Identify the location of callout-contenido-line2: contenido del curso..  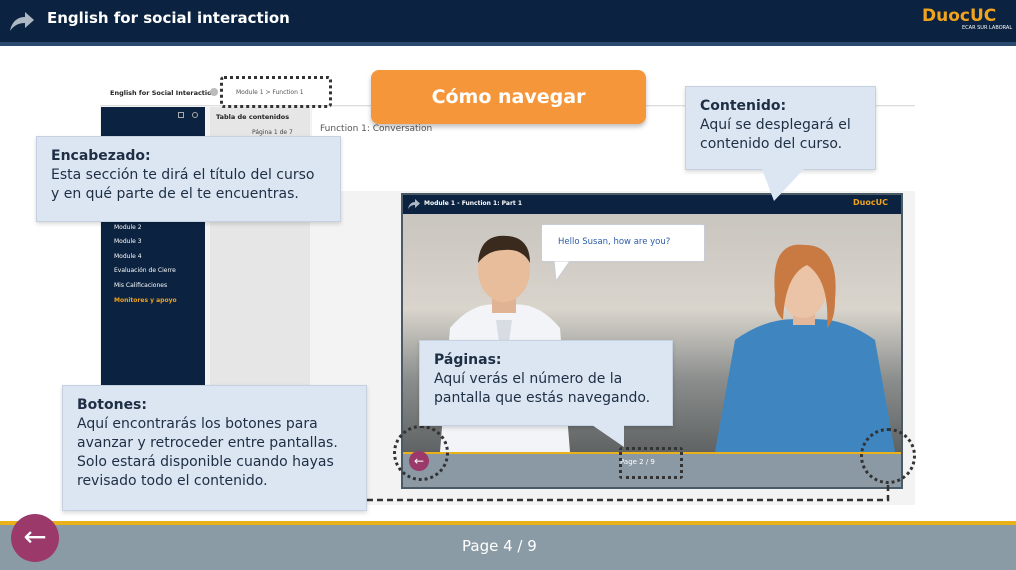
(771, 144).